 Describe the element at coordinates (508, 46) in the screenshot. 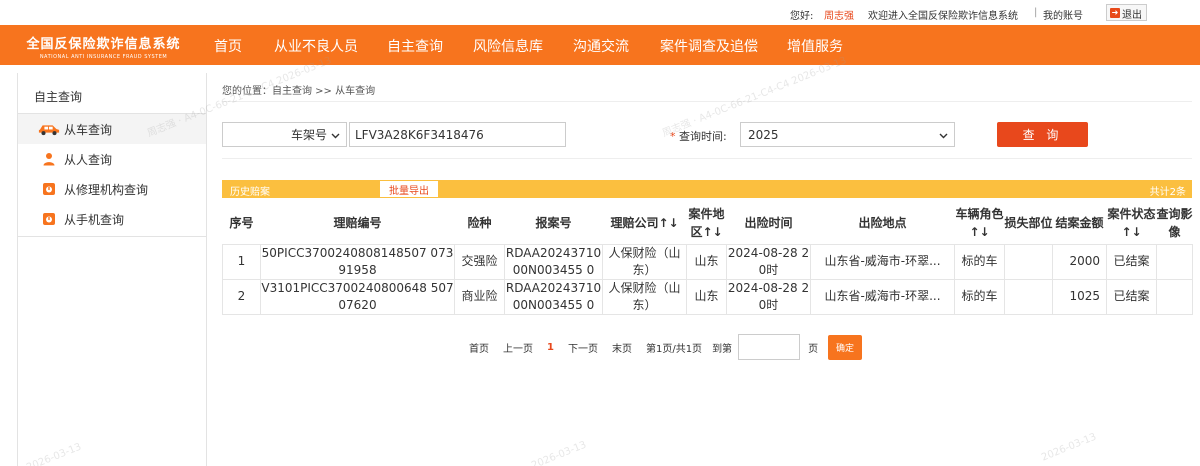

I see `nav-risk-database: 风险信息库` at that location.